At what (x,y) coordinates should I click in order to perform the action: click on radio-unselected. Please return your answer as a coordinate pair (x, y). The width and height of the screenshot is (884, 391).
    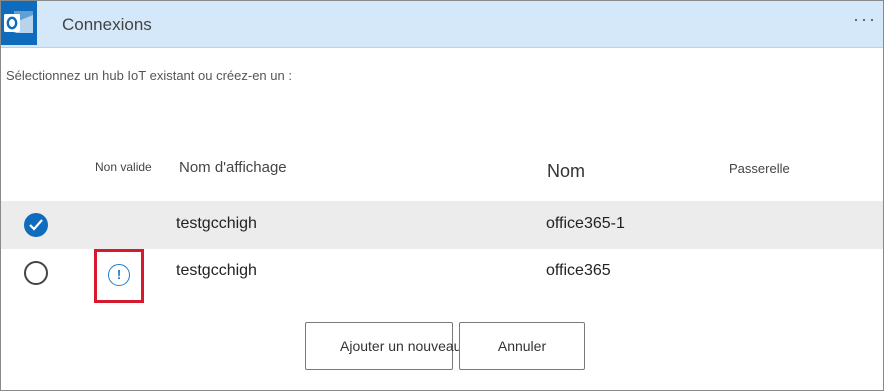
    Looking at the image, I should click on (36, 273).